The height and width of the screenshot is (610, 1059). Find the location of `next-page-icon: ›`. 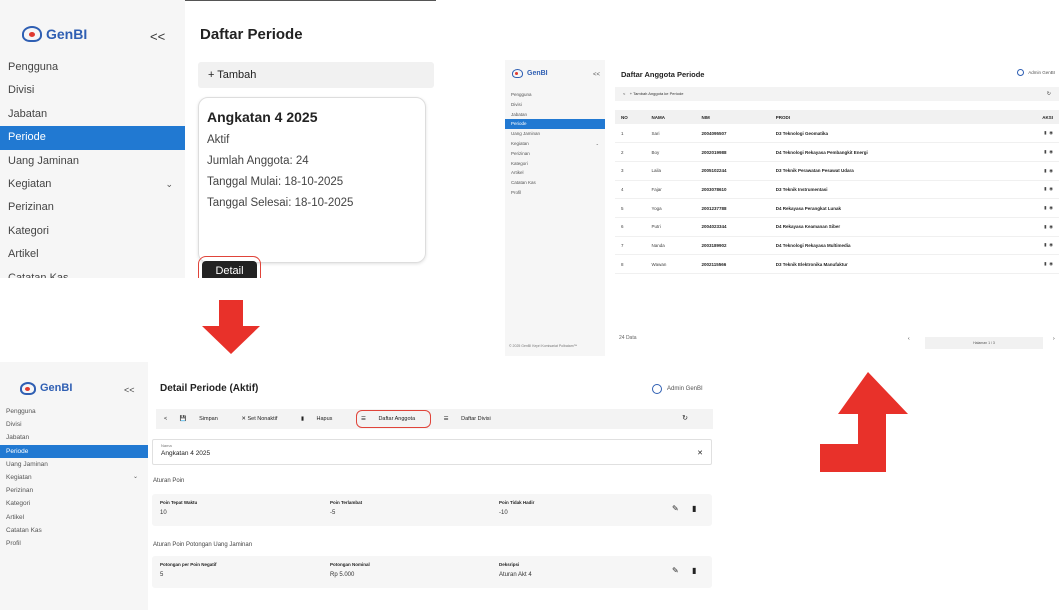

next-page-icon: › is located at coordinates (1054, 339).